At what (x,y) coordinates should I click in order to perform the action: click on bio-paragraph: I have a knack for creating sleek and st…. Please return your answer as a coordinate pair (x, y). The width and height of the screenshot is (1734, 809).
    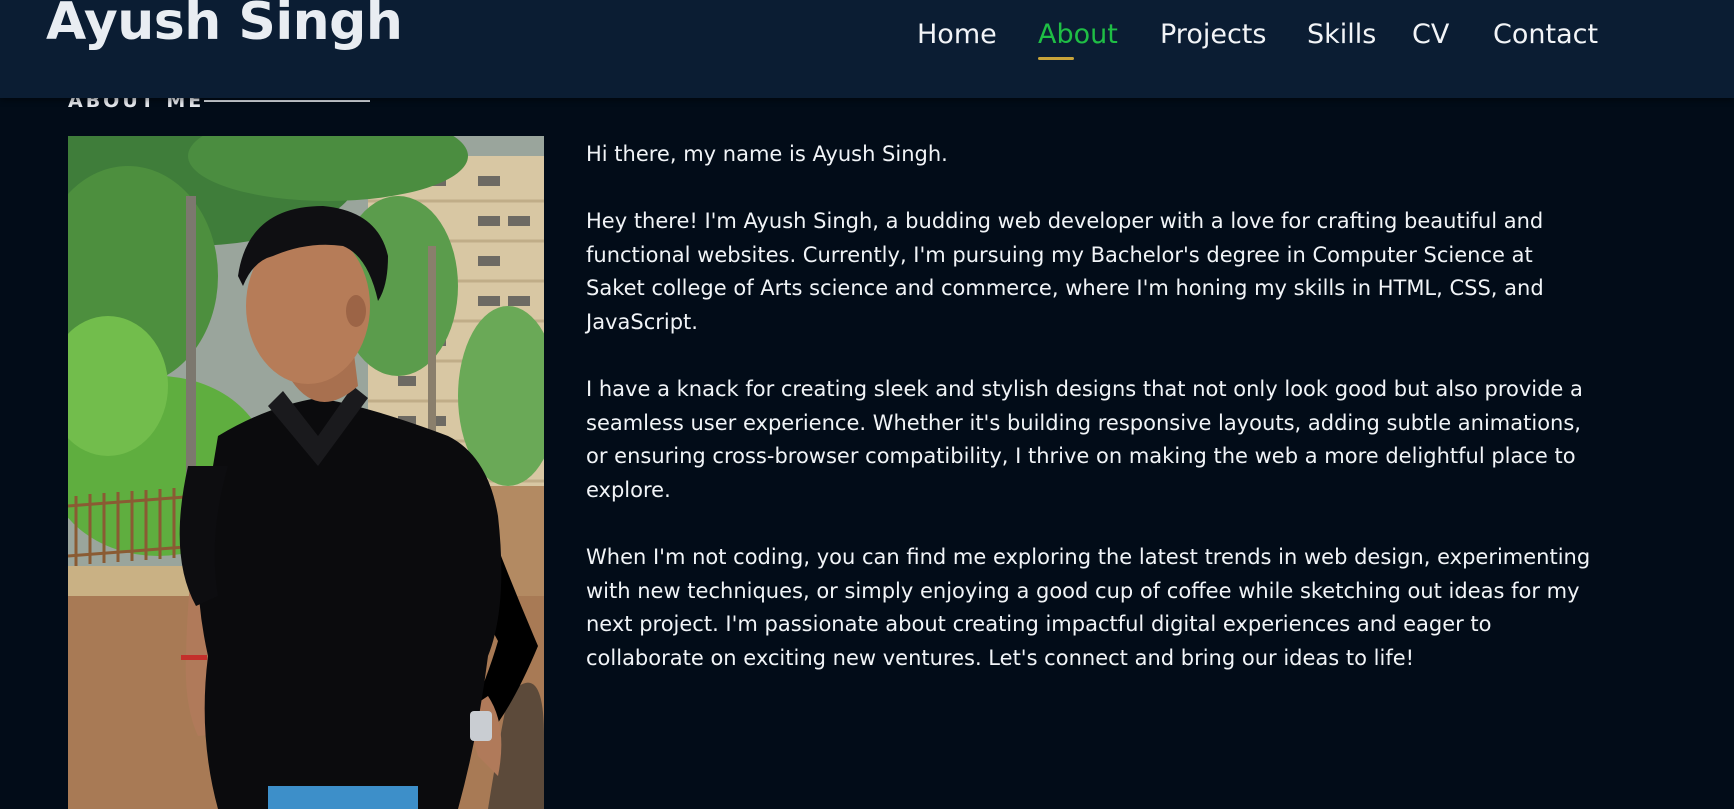
    Looking at the image, I should click on (1084, 439).